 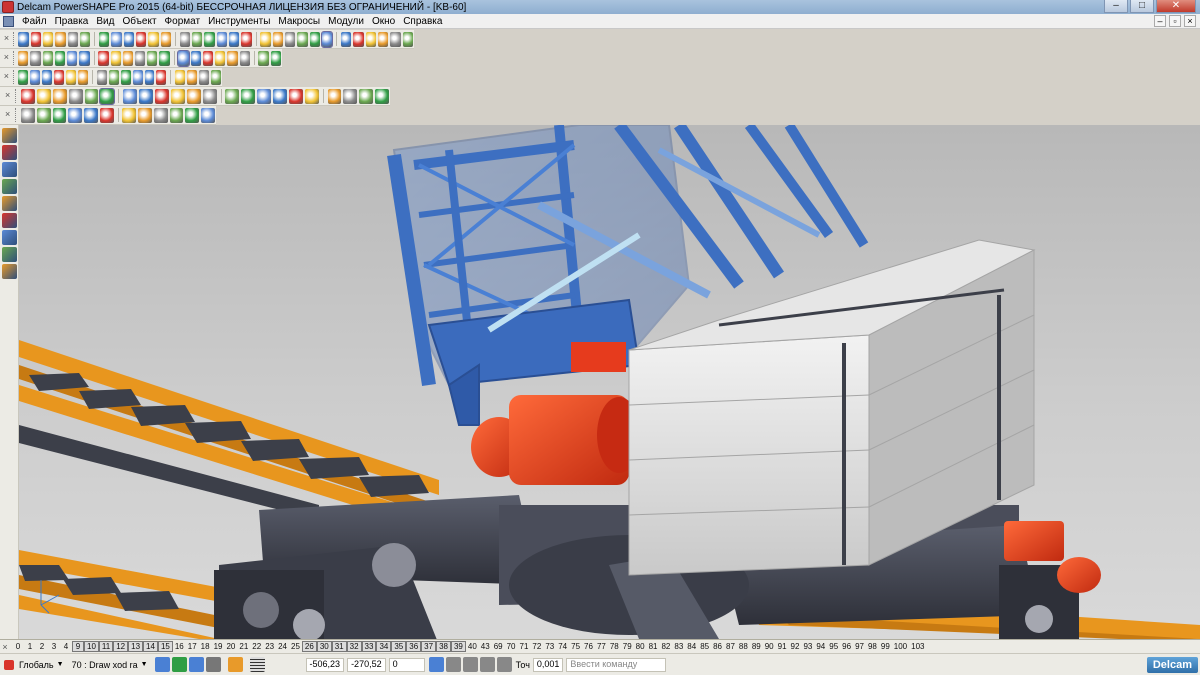 I want to click on workplane-dropdown: Глобаль ▼, so click(x=33, y=664).